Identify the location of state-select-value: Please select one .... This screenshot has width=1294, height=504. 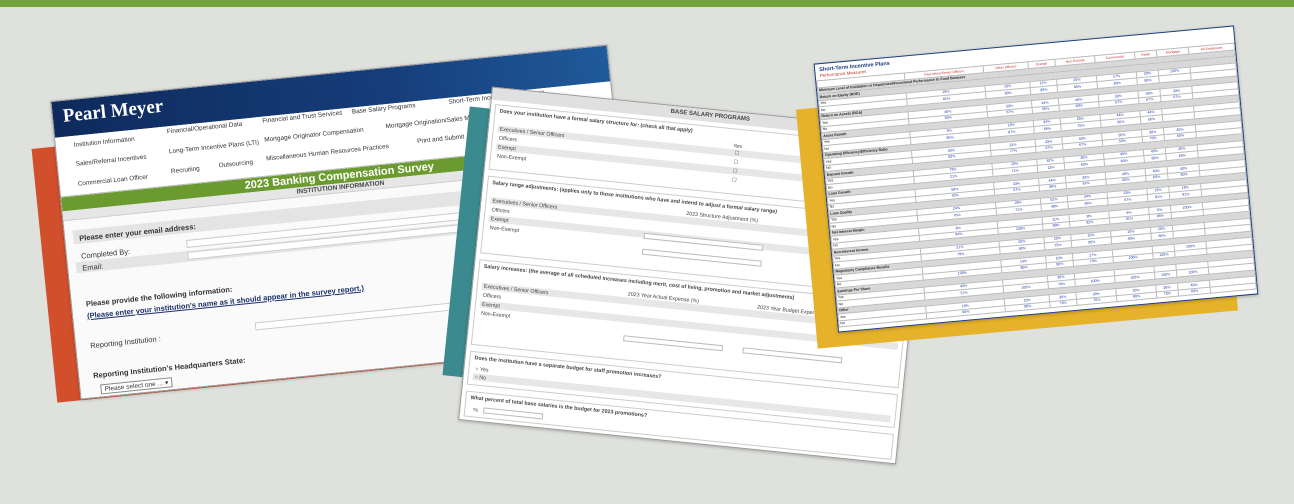
(134, 387).